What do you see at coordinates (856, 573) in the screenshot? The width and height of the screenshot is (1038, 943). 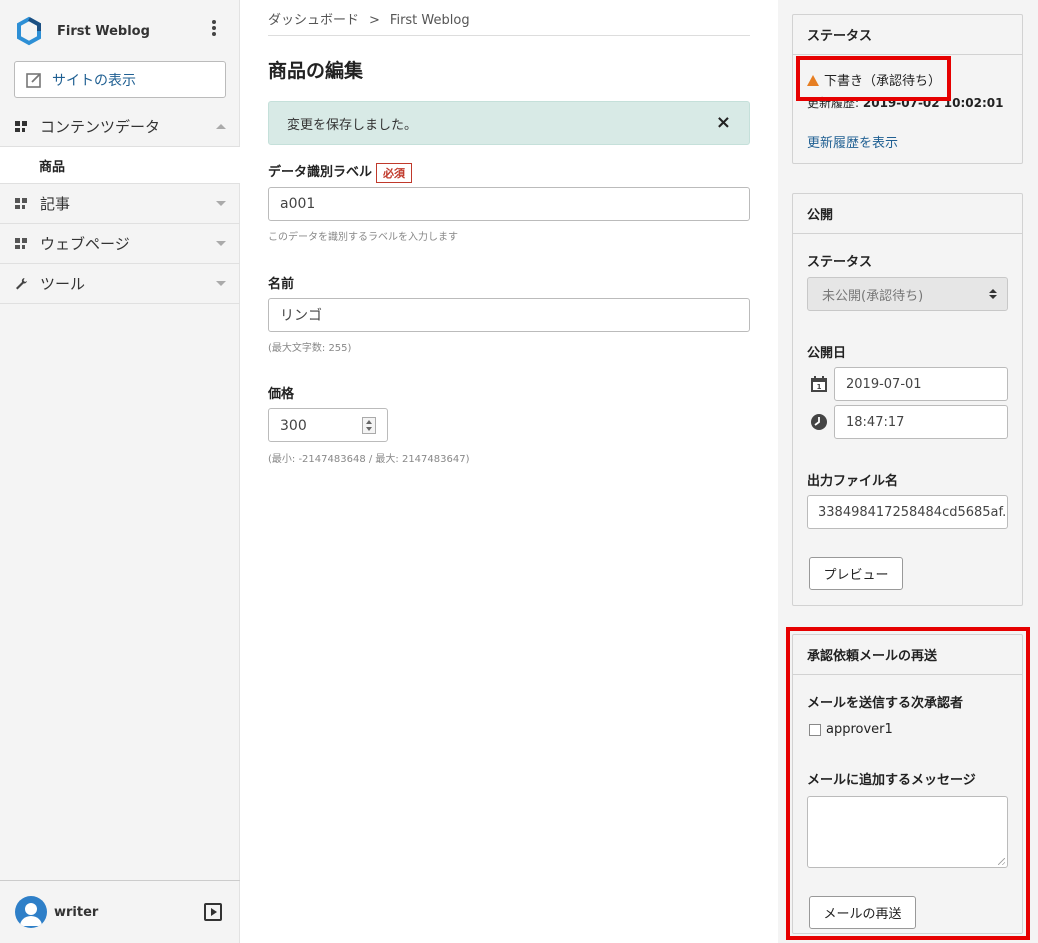 I see `preview-button: プレビュー` at bounding box center [856, 573].